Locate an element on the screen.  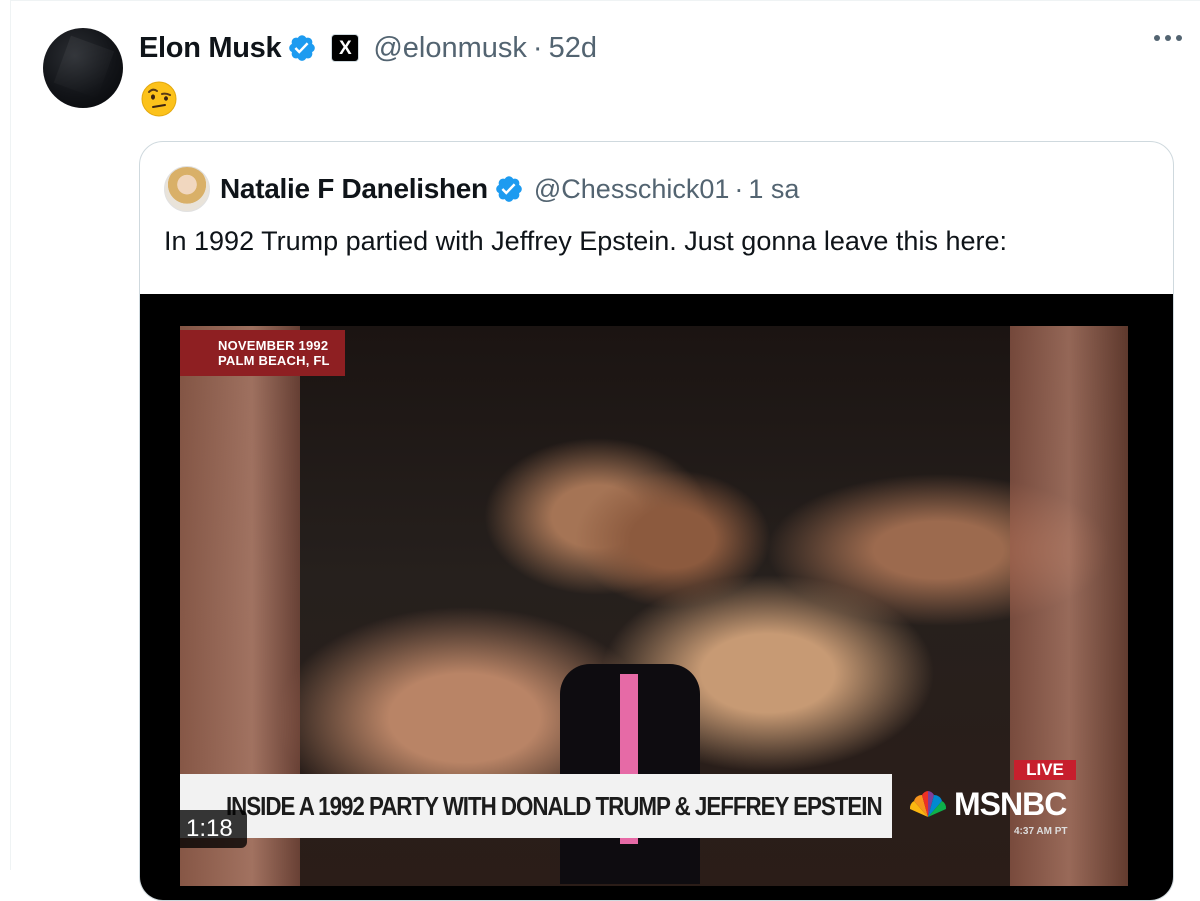
live-badge: LIVE is located at coordinates (1045, 770).